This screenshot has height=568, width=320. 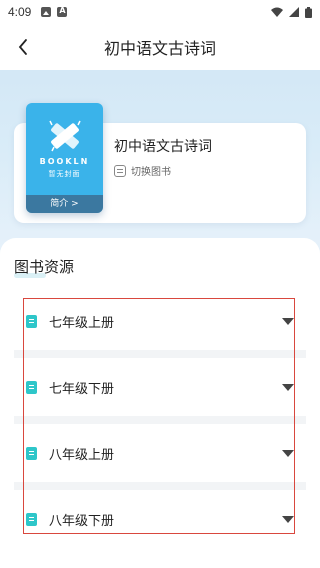 I want to click on grade-label: 七年级上册, so click(x=82, y=323).